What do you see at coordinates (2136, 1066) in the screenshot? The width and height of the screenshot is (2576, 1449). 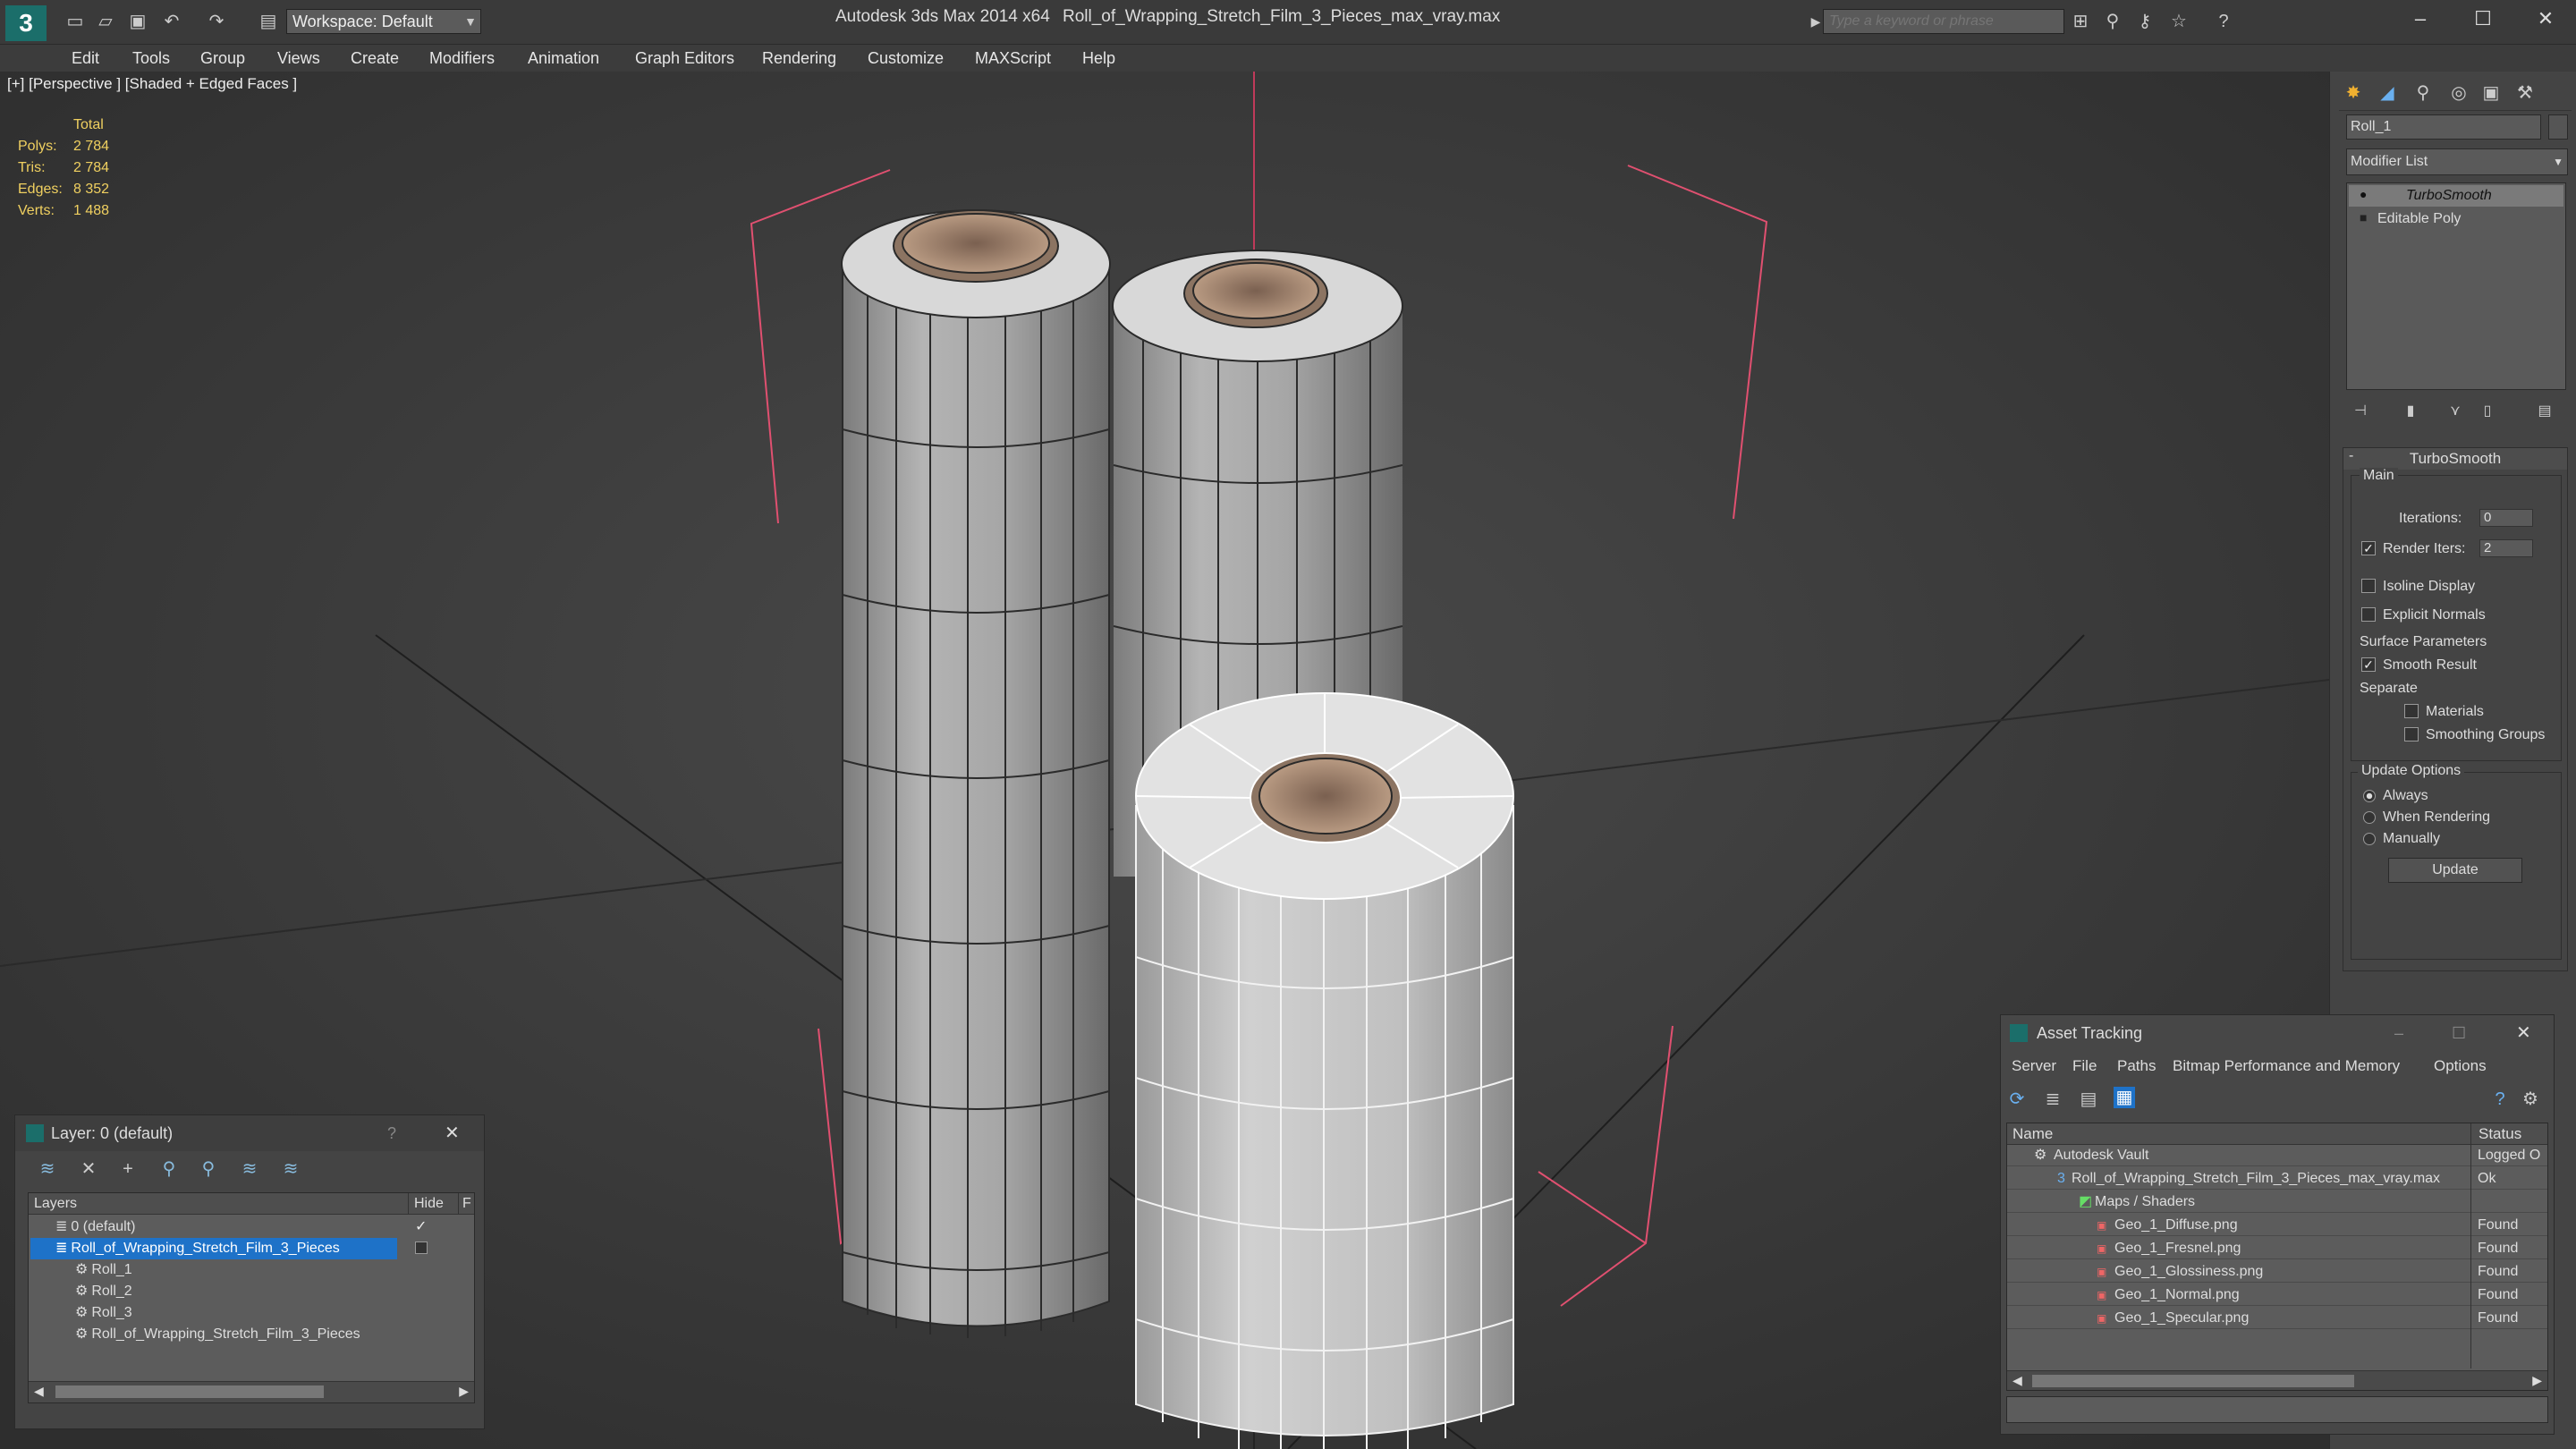 I see `asset-menu-paths: Paths` at bounding box center [2136, 1066].